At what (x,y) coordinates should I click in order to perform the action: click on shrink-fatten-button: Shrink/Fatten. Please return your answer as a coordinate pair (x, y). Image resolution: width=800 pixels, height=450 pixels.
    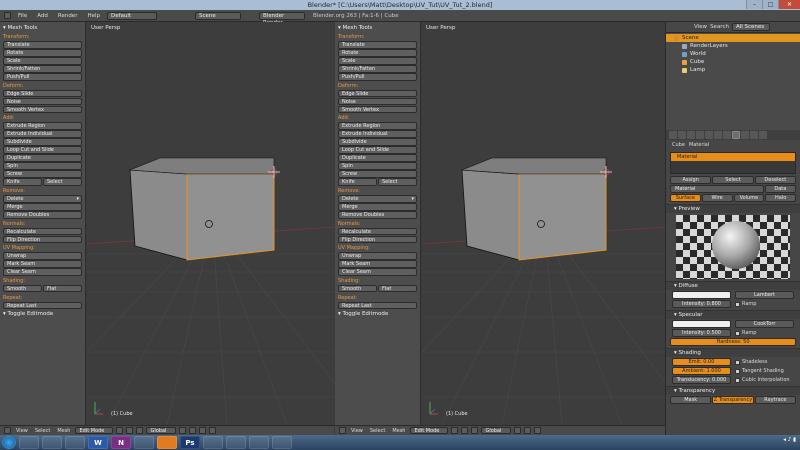
    Looking at the image, I should click on (377, 69).